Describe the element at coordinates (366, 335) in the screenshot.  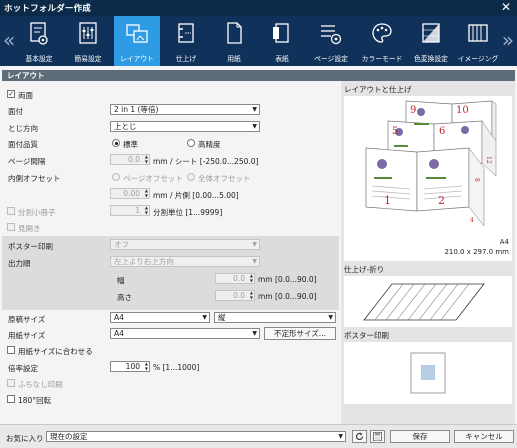
I see `poster-preview-title: ポスター印刷` at that location.